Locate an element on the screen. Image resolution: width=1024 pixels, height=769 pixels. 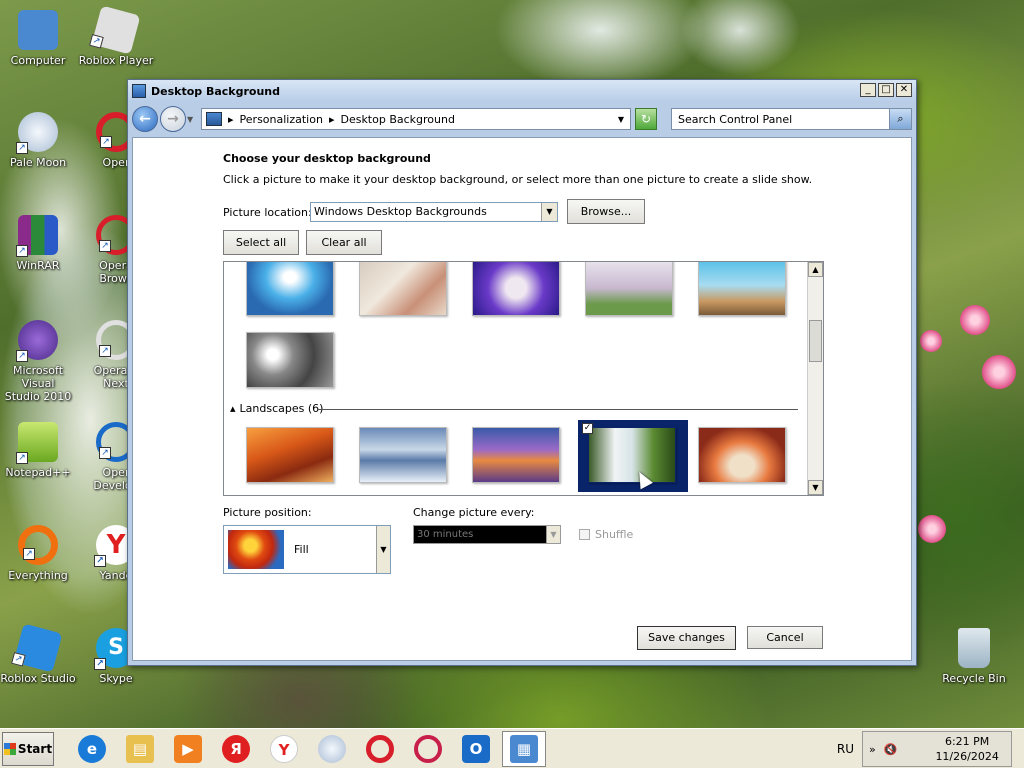
minimize-button: _ is located at coordinates (868, 90).